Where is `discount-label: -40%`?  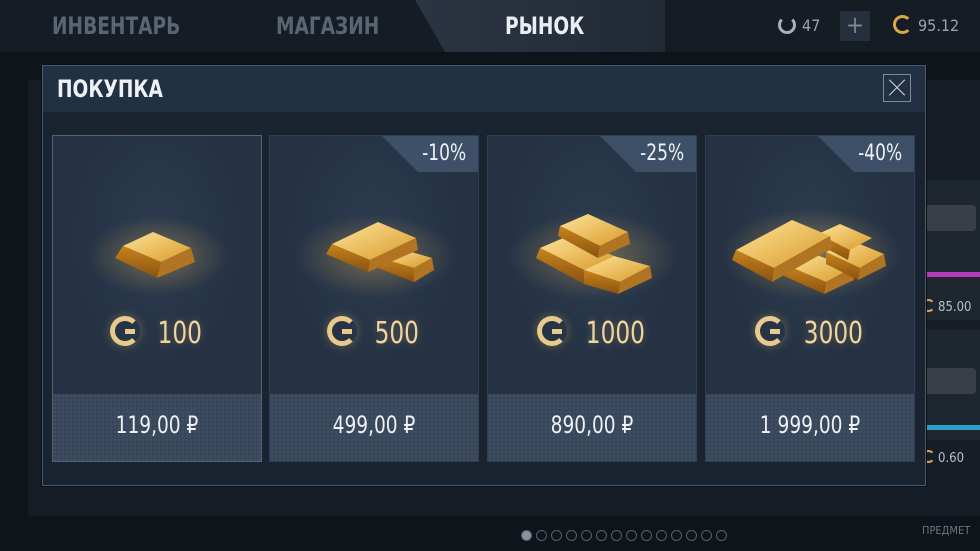
discount-label: -40% is located at coordinates (880, 153).